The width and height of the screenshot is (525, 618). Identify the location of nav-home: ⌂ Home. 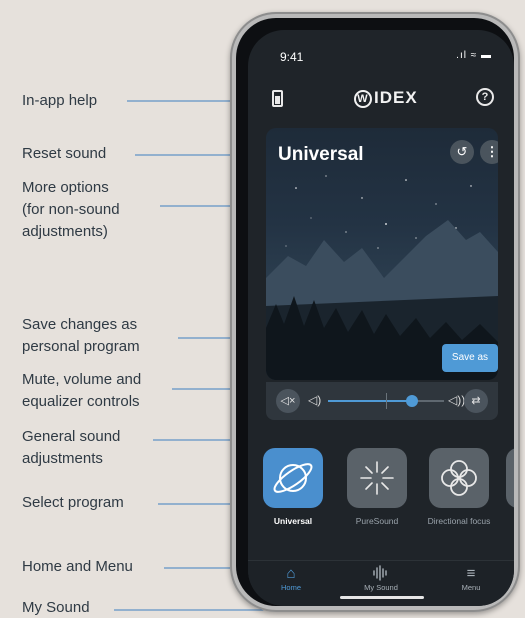
(291, 578).